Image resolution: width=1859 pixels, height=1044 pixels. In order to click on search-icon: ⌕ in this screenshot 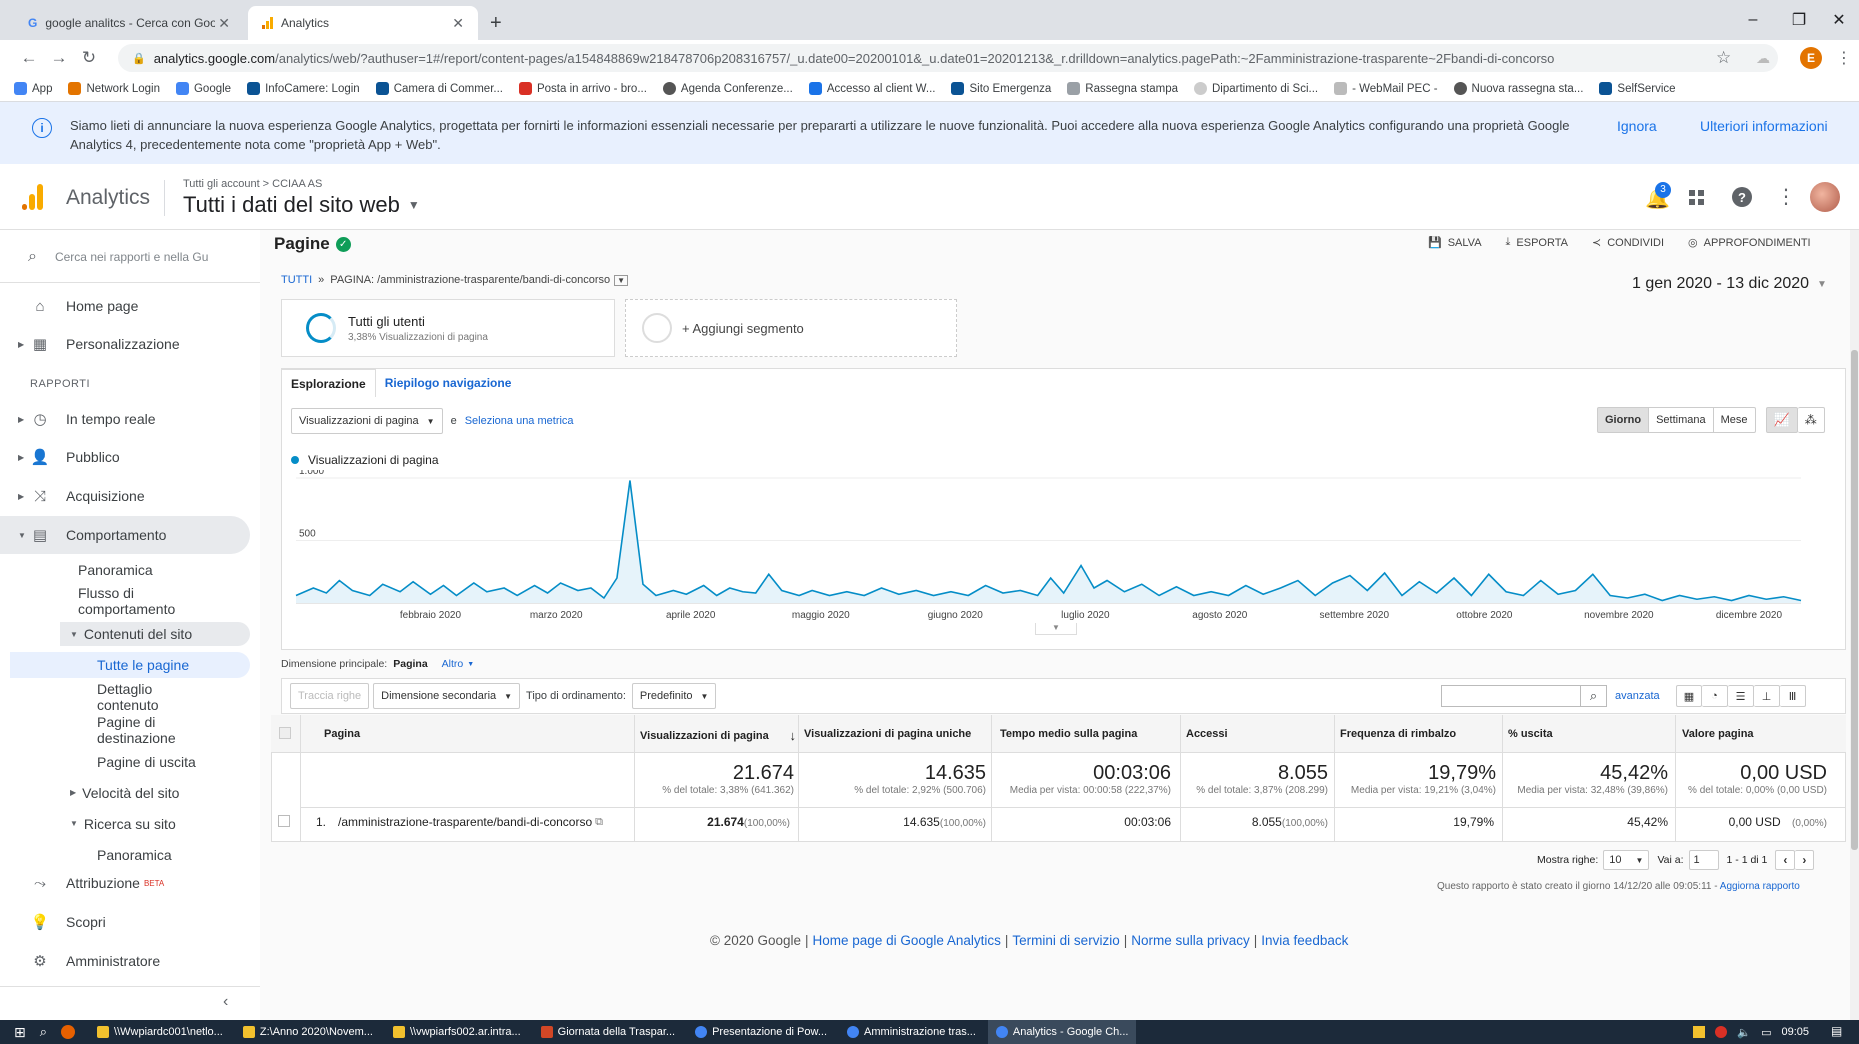, I will do `click(43, 1032)`.